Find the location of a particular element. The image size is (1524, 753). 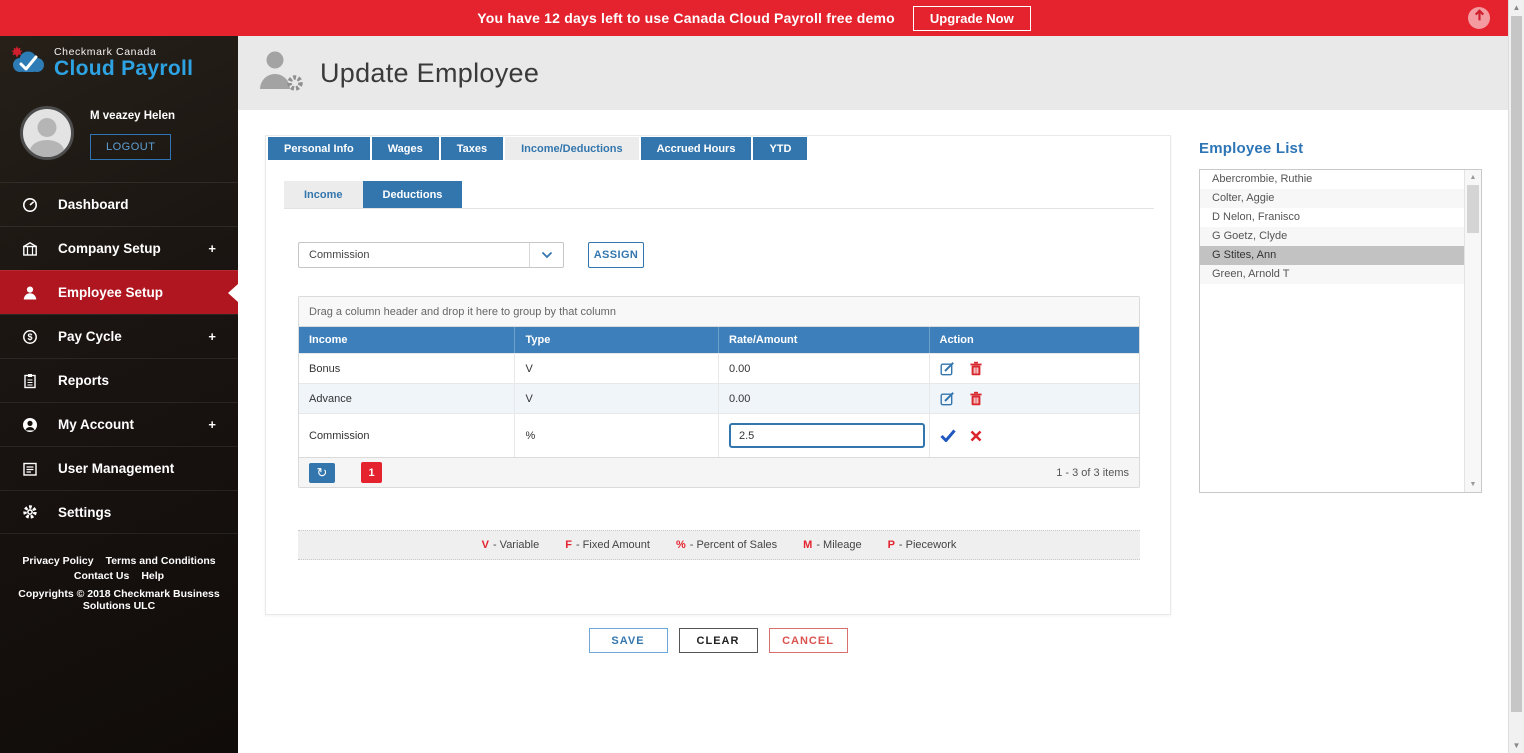

scroll-to-top-button is located at coordinates (1479, 18).